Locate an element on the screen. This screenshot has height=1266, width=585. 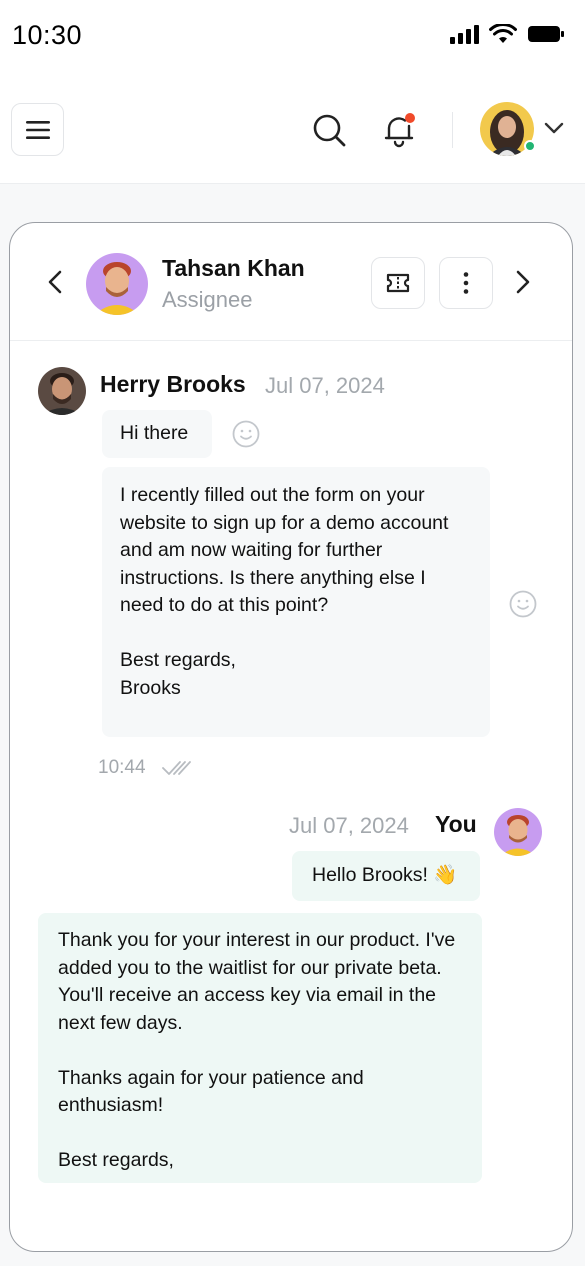
status-time: 10:30 is located at coordinates (47, 35).